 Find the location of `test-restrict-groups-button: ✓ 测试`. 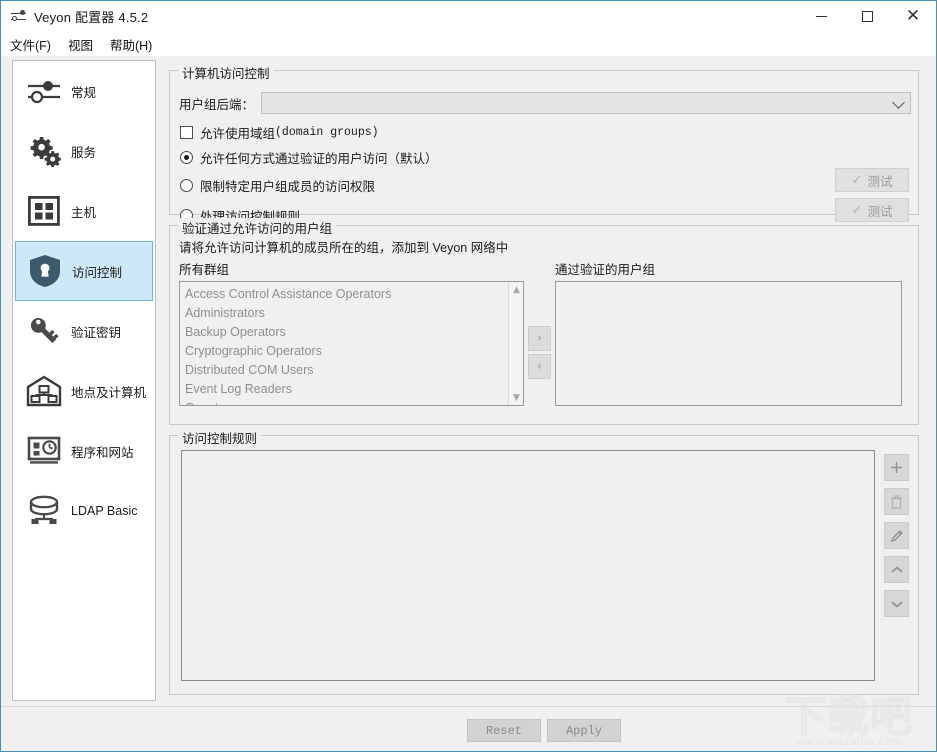

test-restrict-groups-button: ✓ 测试 is located at coordinates (872, 180).